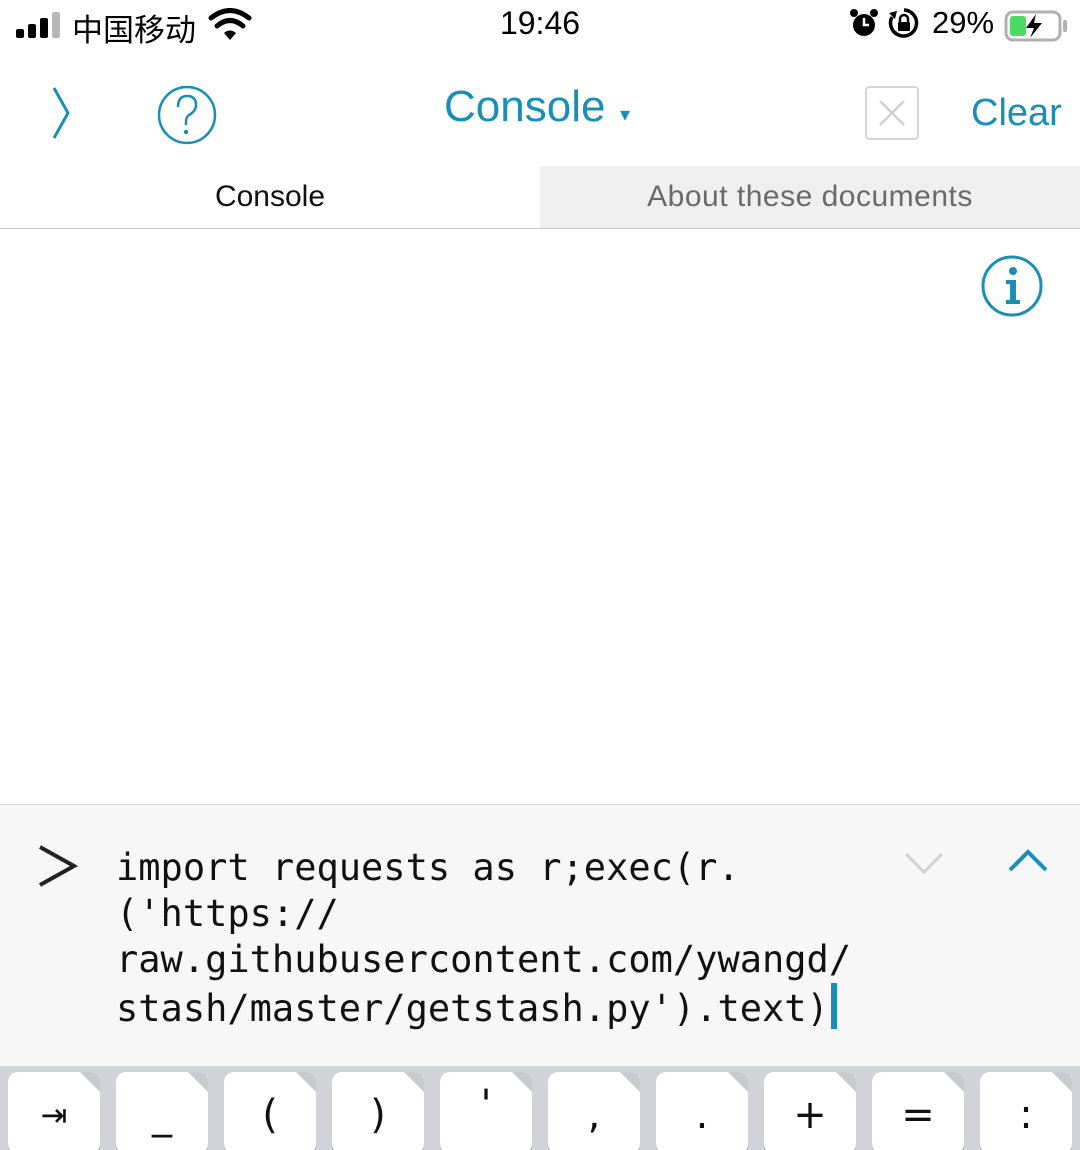 This screenshot has width=1080, height=1150. I want to click on key-equals: =, so click(918, 1111).